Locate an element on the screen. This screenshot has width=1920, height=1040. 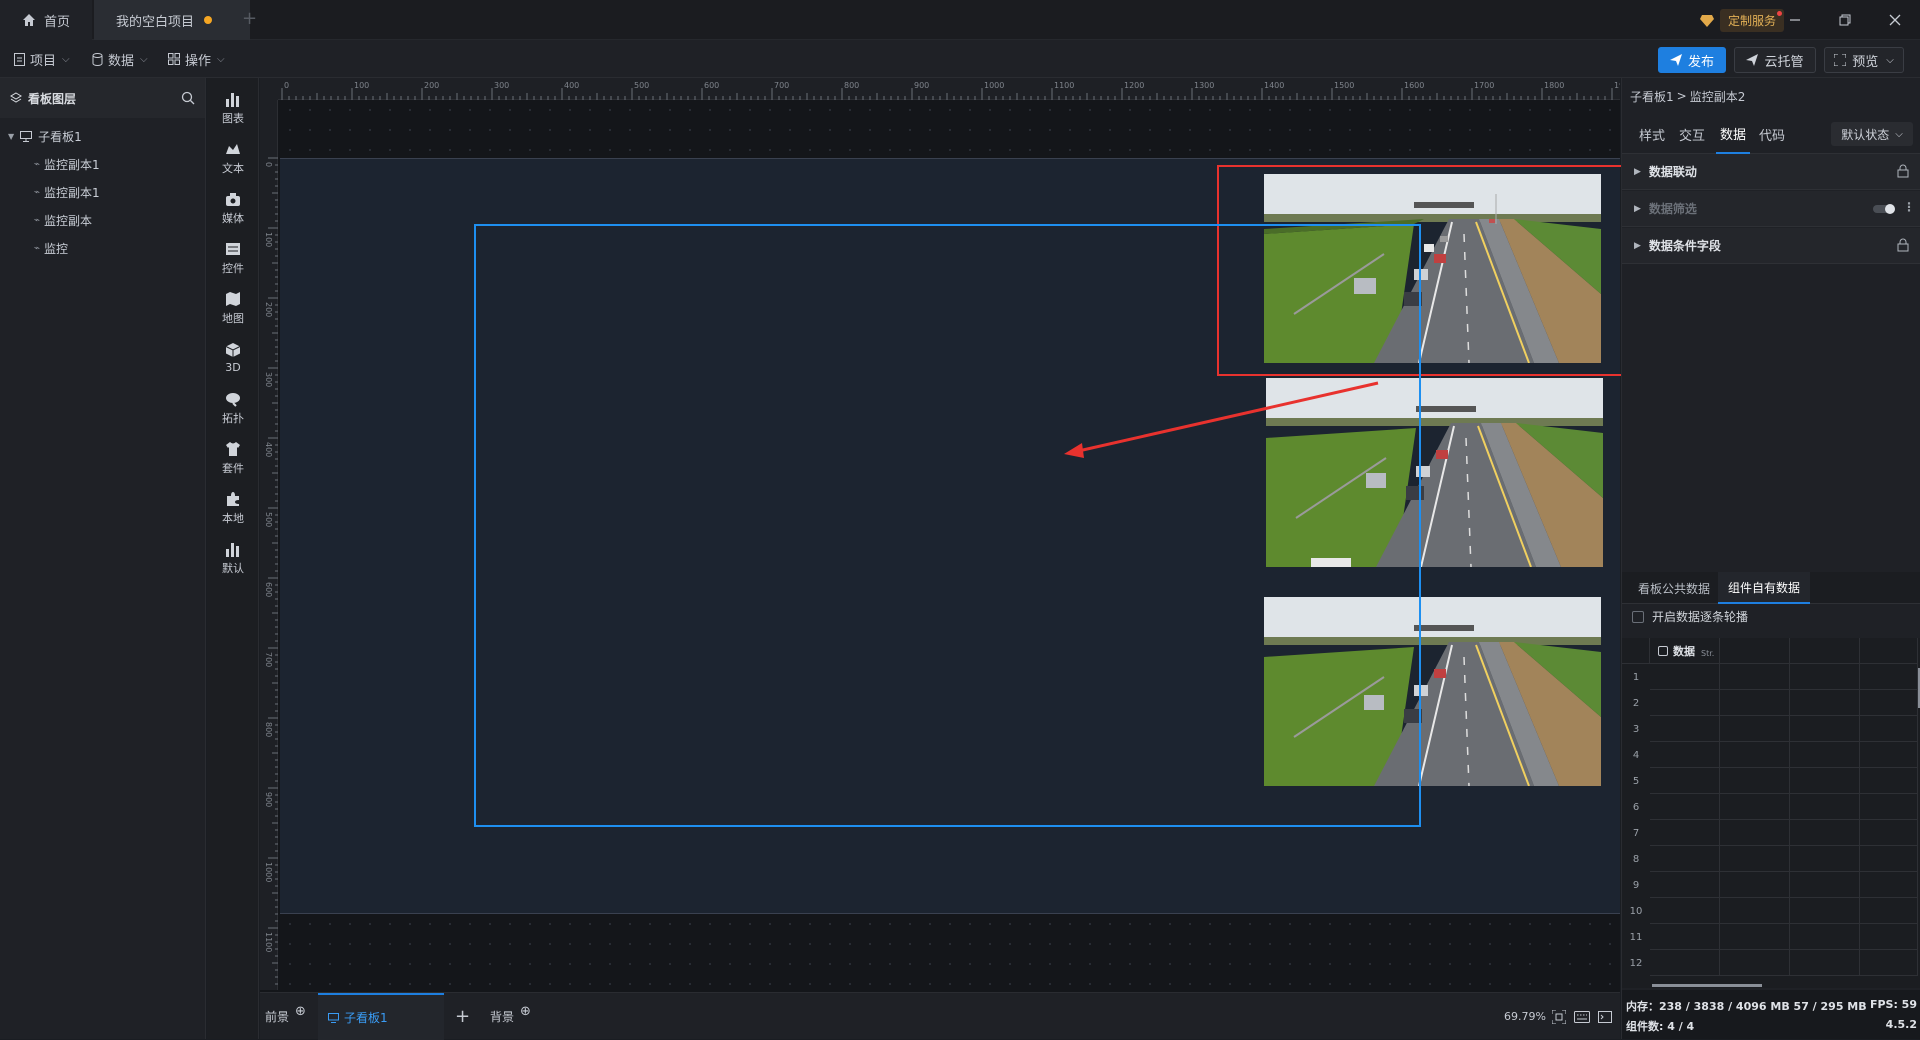
publish-button: 发布 is located at coordinates (1692, 60).